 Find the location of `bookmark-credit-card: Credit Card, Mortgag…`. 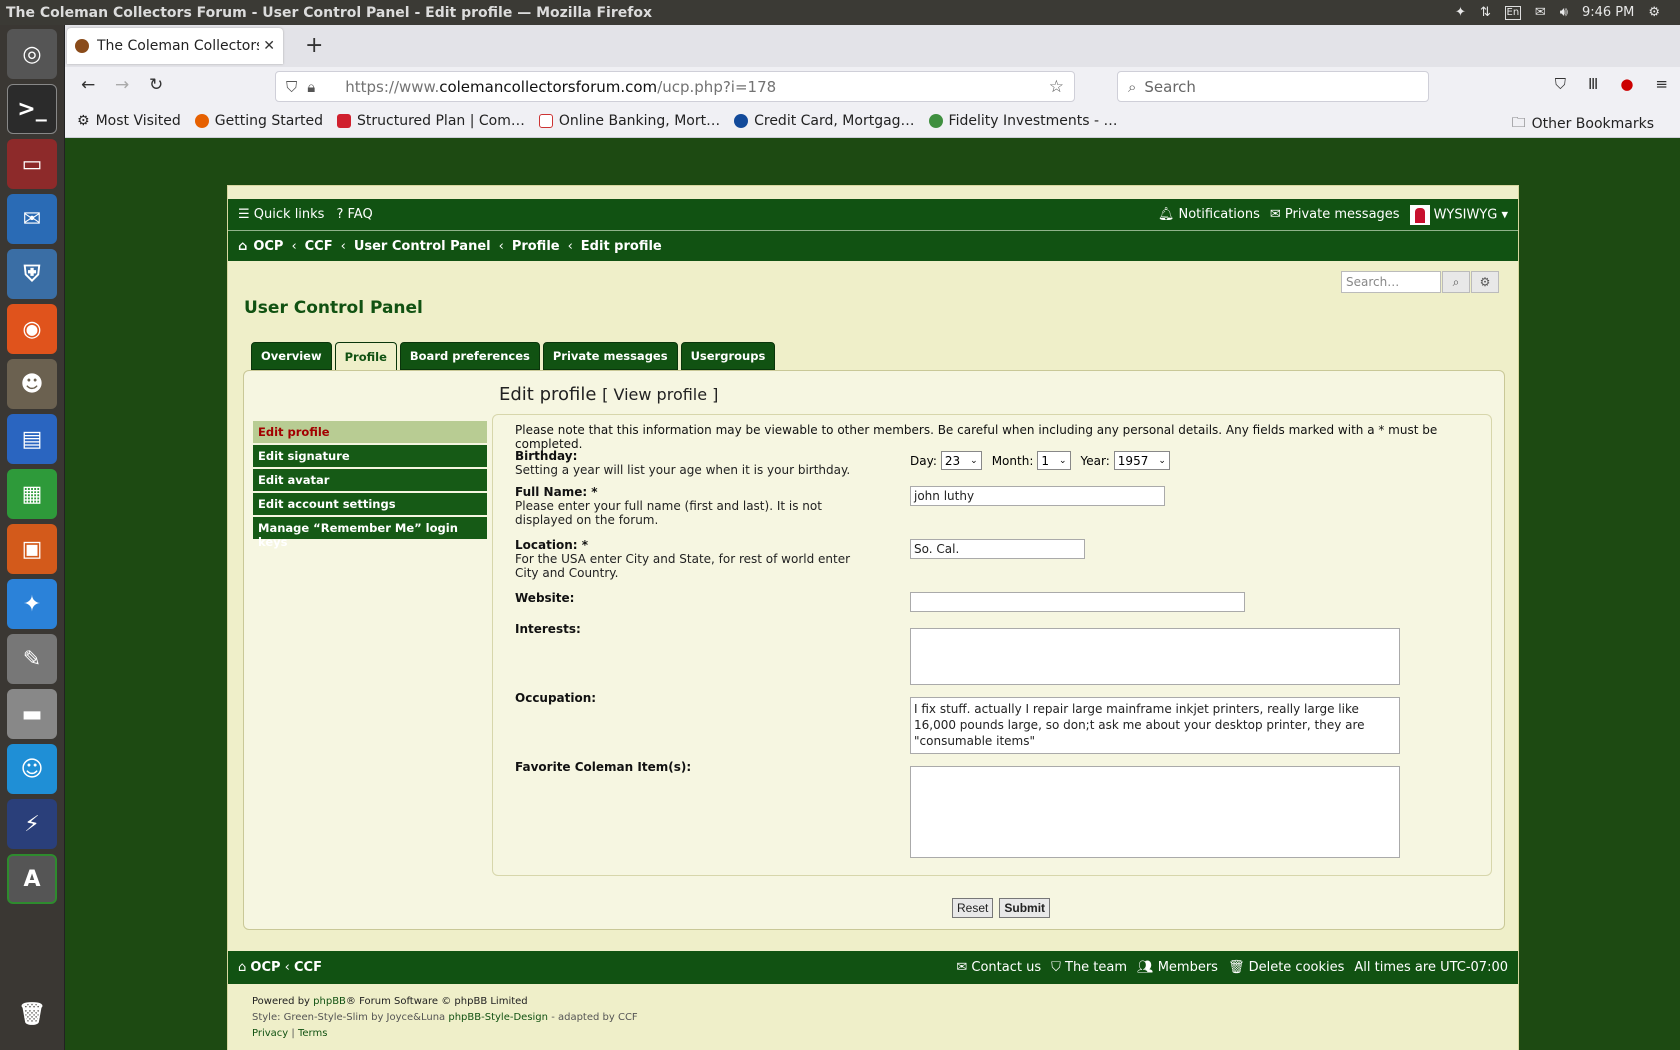

bookmark-credit-card: Credit Card, Mortgag… is located at coordinates (824, 121).